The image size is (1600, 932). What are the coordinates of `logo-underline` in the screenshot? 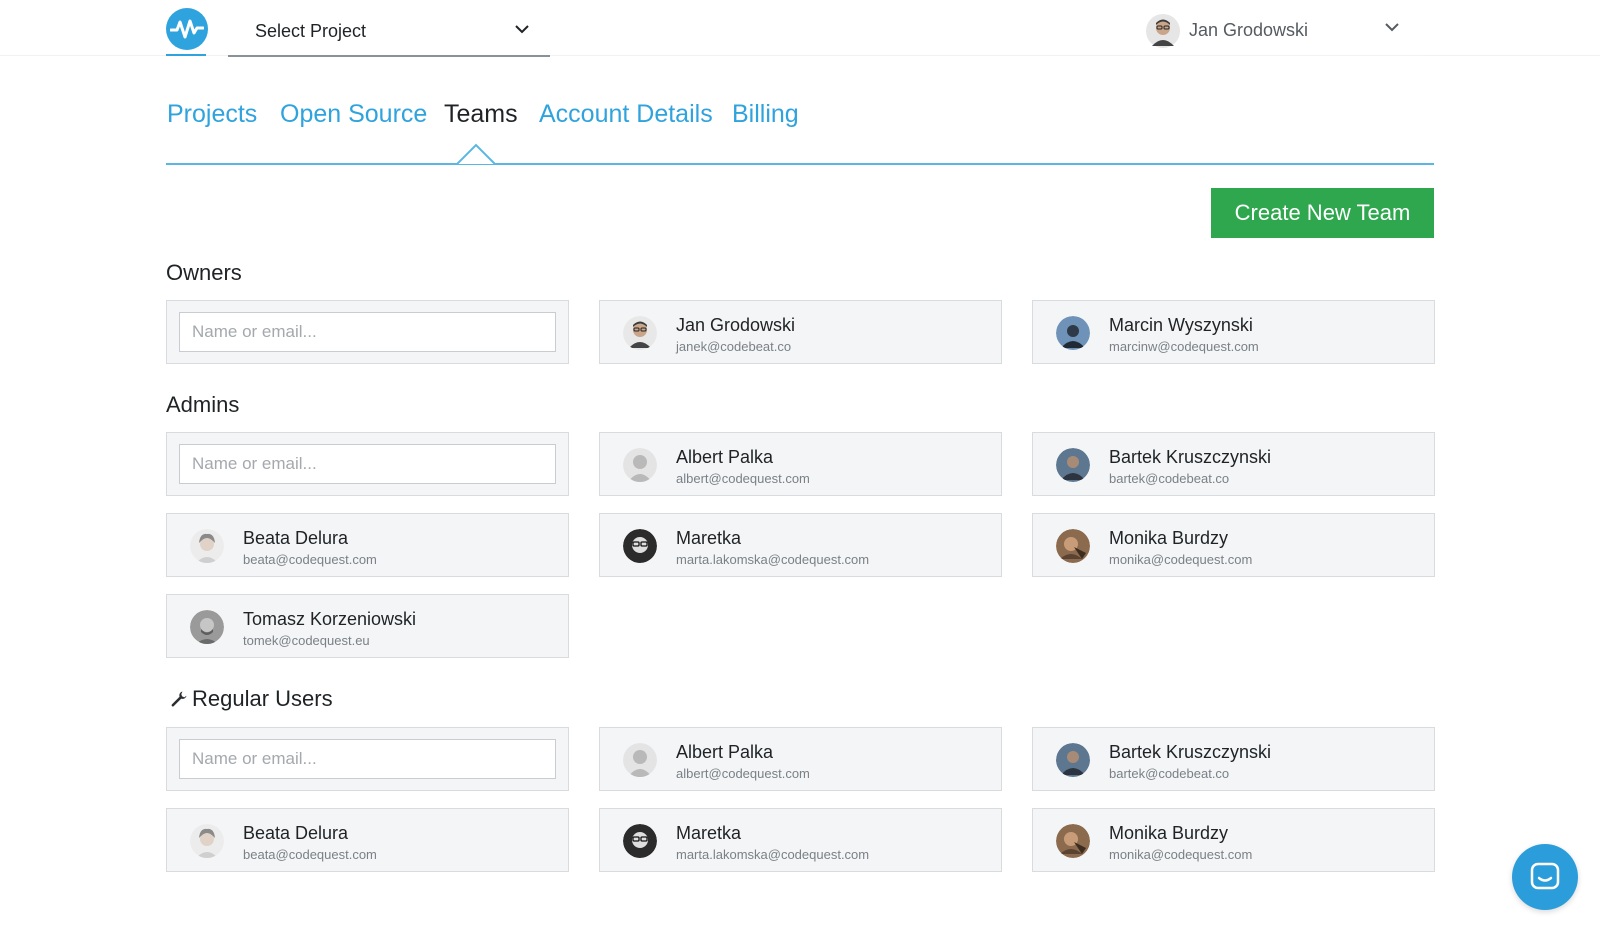 It's located at (186, 55).